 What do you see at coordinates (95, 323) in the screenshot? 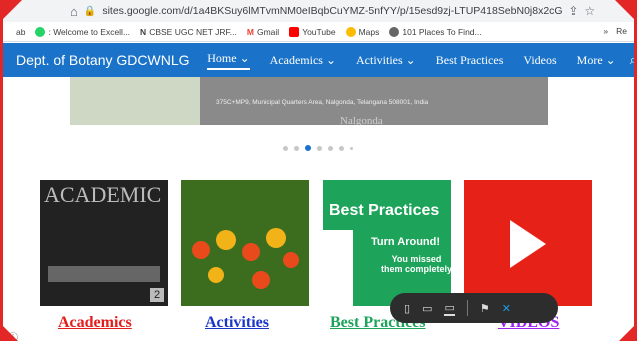
I see `academics-link: Academics` at bounding box center [95, 323].